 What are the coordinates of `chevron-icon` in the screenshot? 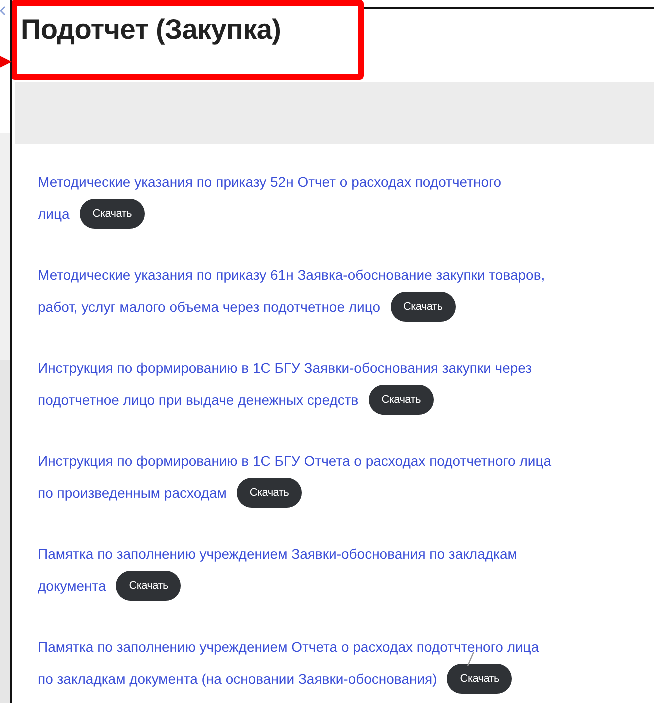 It's located at (3, 11).